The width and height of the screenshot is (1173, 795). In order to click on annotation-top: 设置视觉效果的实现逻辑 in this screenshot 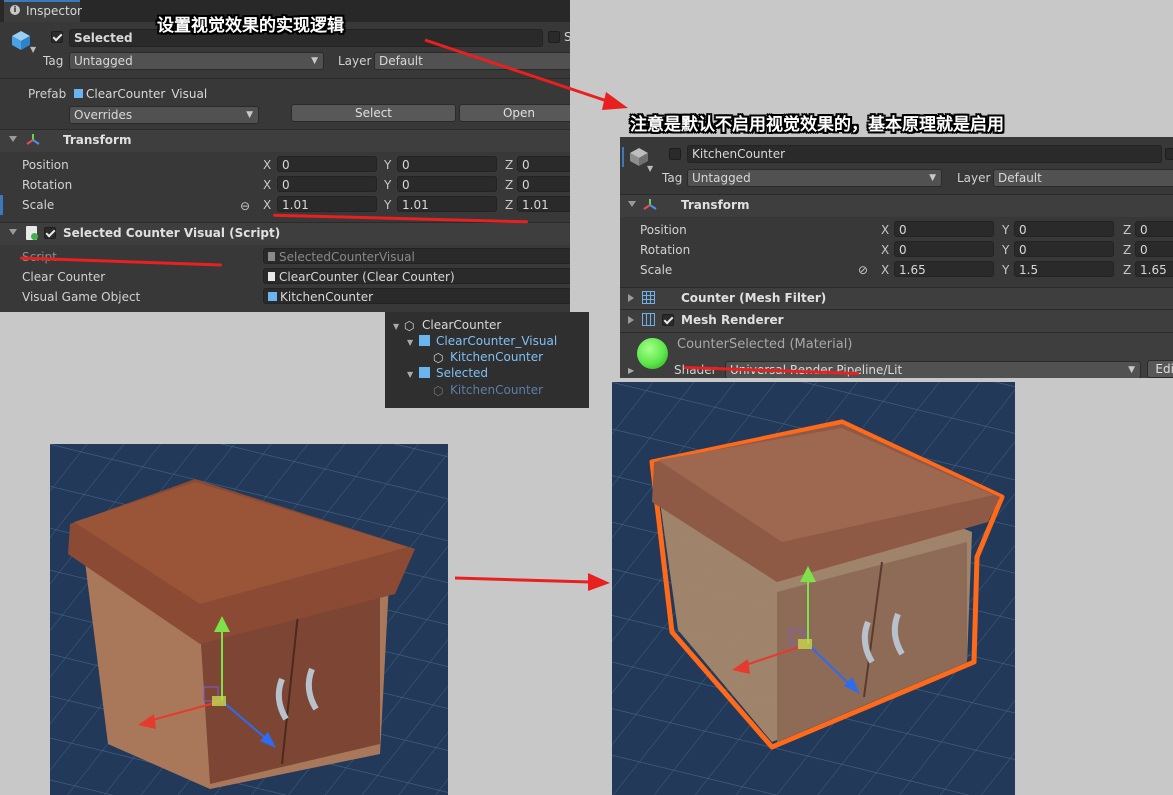, I will do `click(250, 26)`.